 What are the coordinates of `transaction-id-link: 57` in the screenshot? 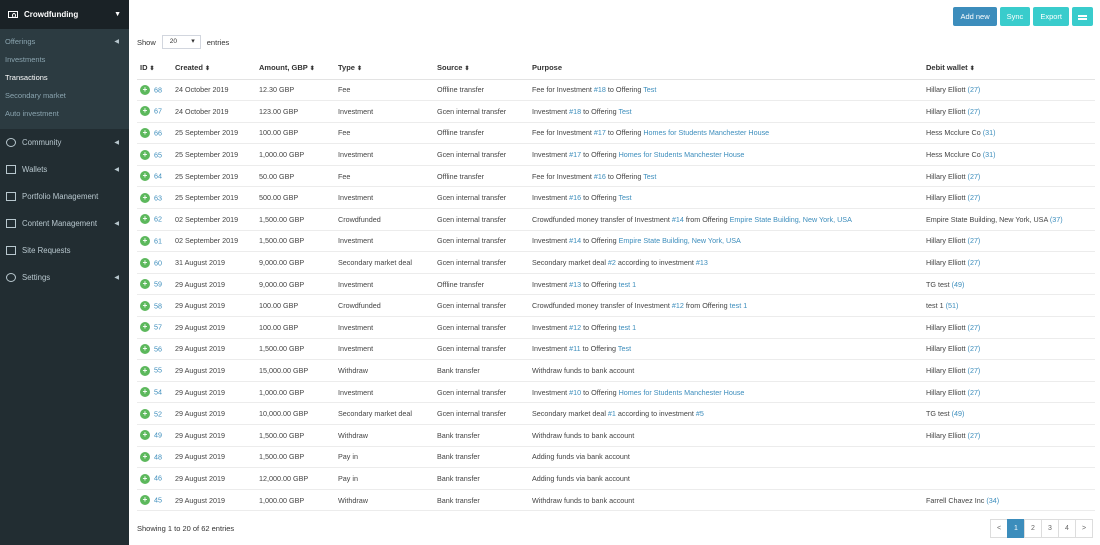 It's located at (158, 327).